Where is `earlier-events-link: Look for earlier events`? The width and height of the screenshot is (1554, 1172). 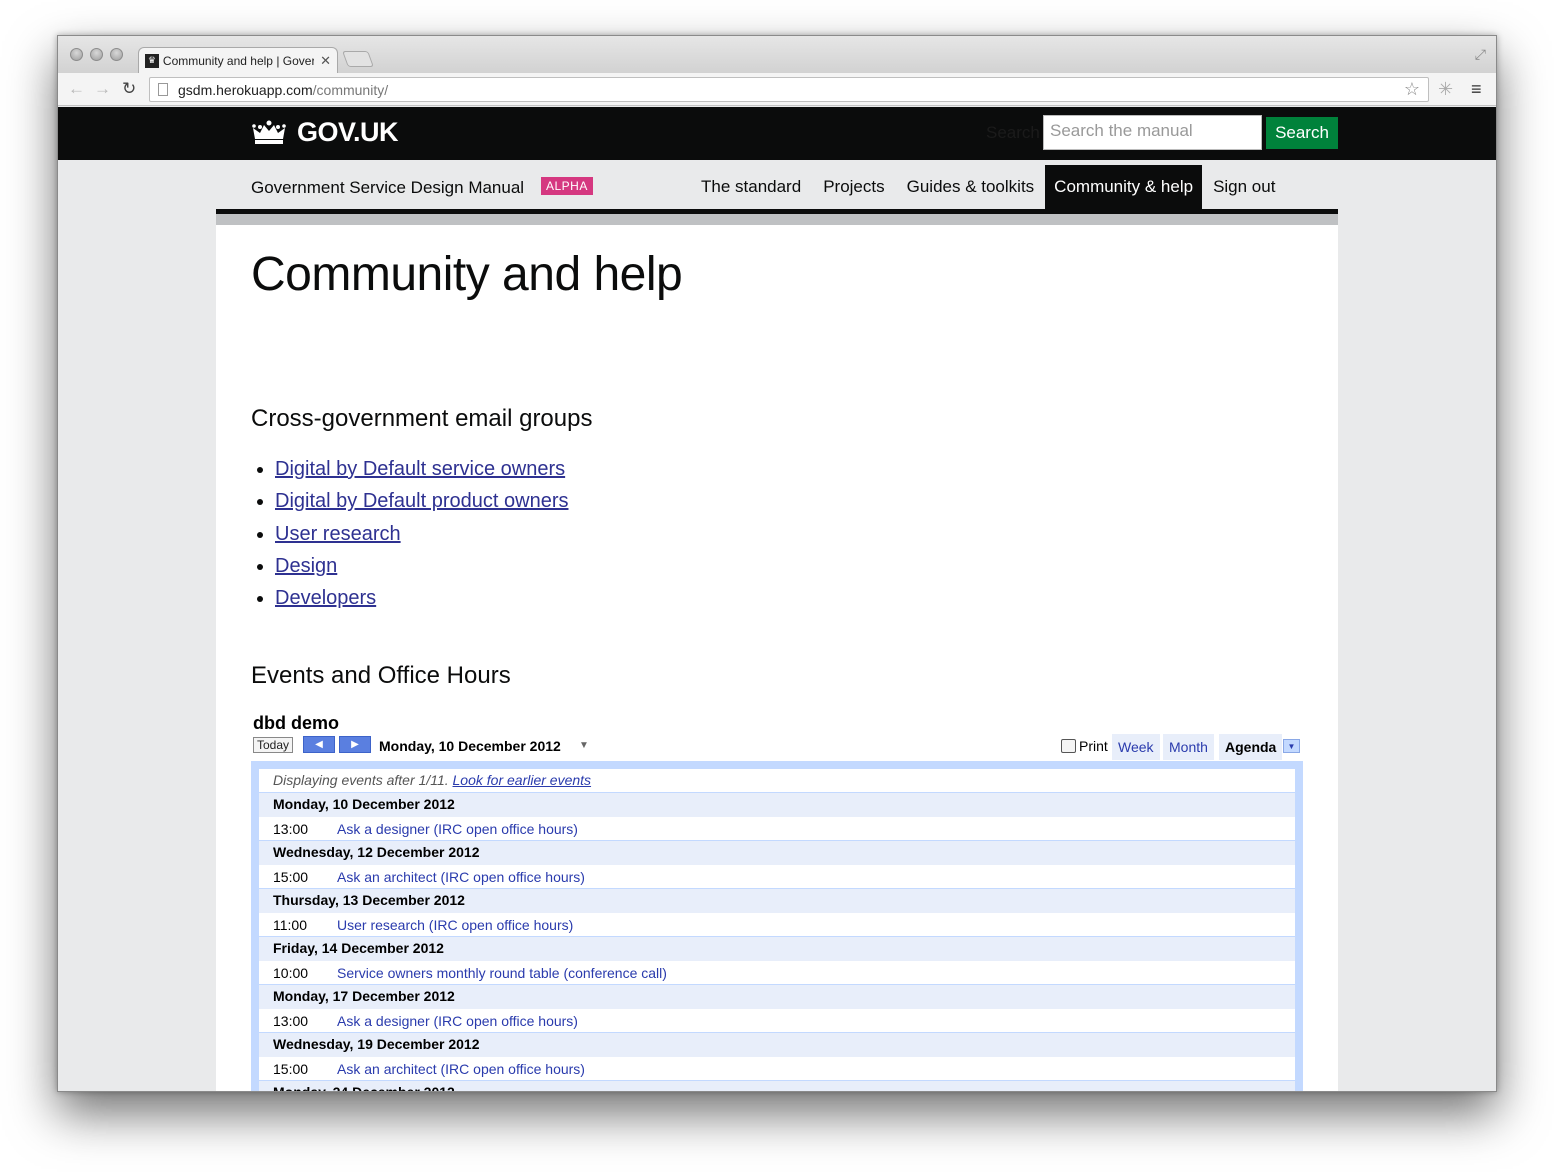
earlier-events-link: Look for earlier events is located at coordinates (522, 780).